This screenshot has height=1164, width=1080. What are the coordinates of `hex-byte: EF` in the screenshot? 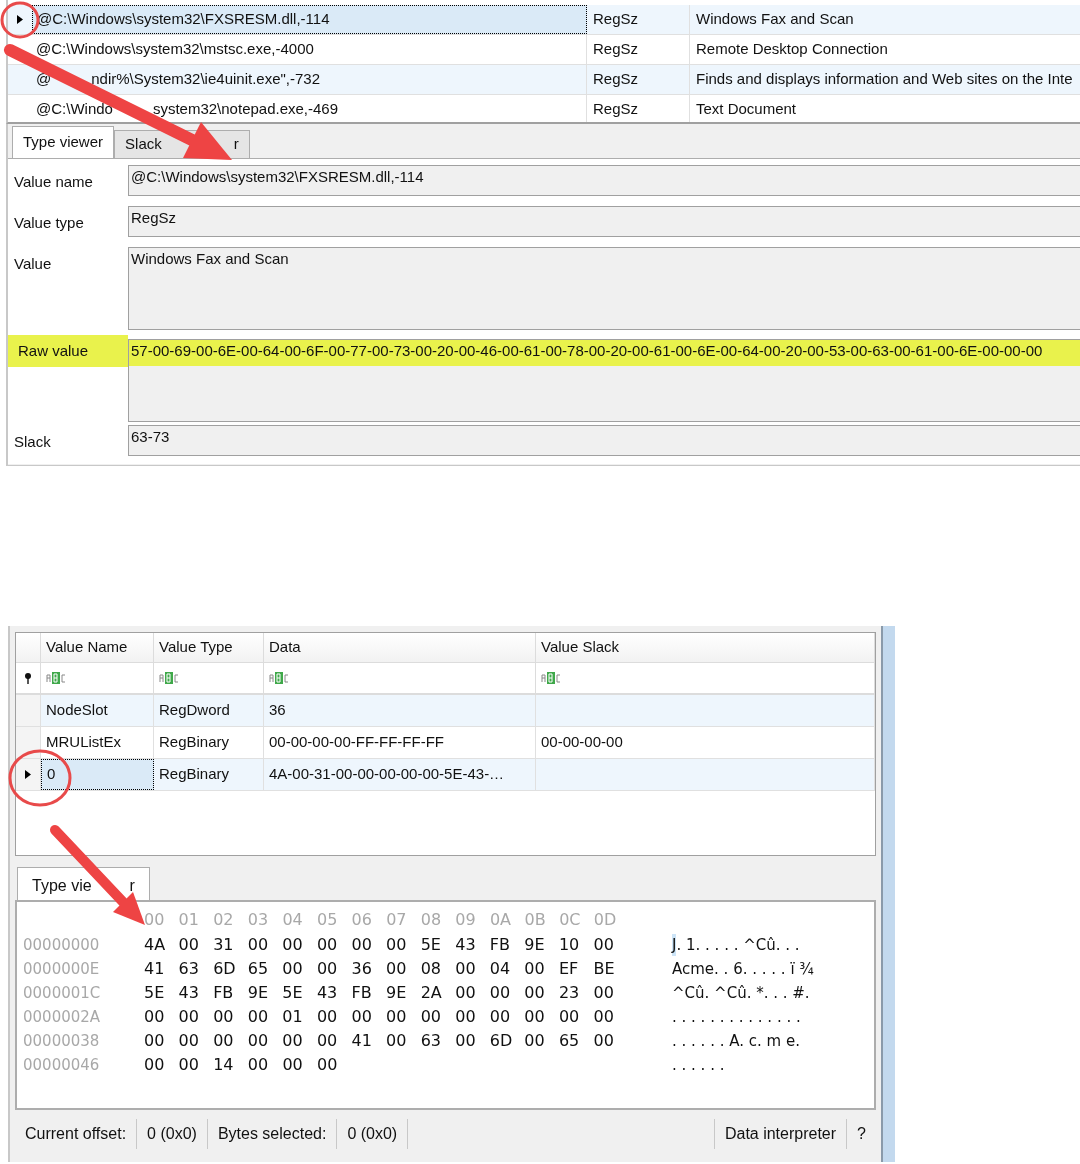 It's located at (576, 969).